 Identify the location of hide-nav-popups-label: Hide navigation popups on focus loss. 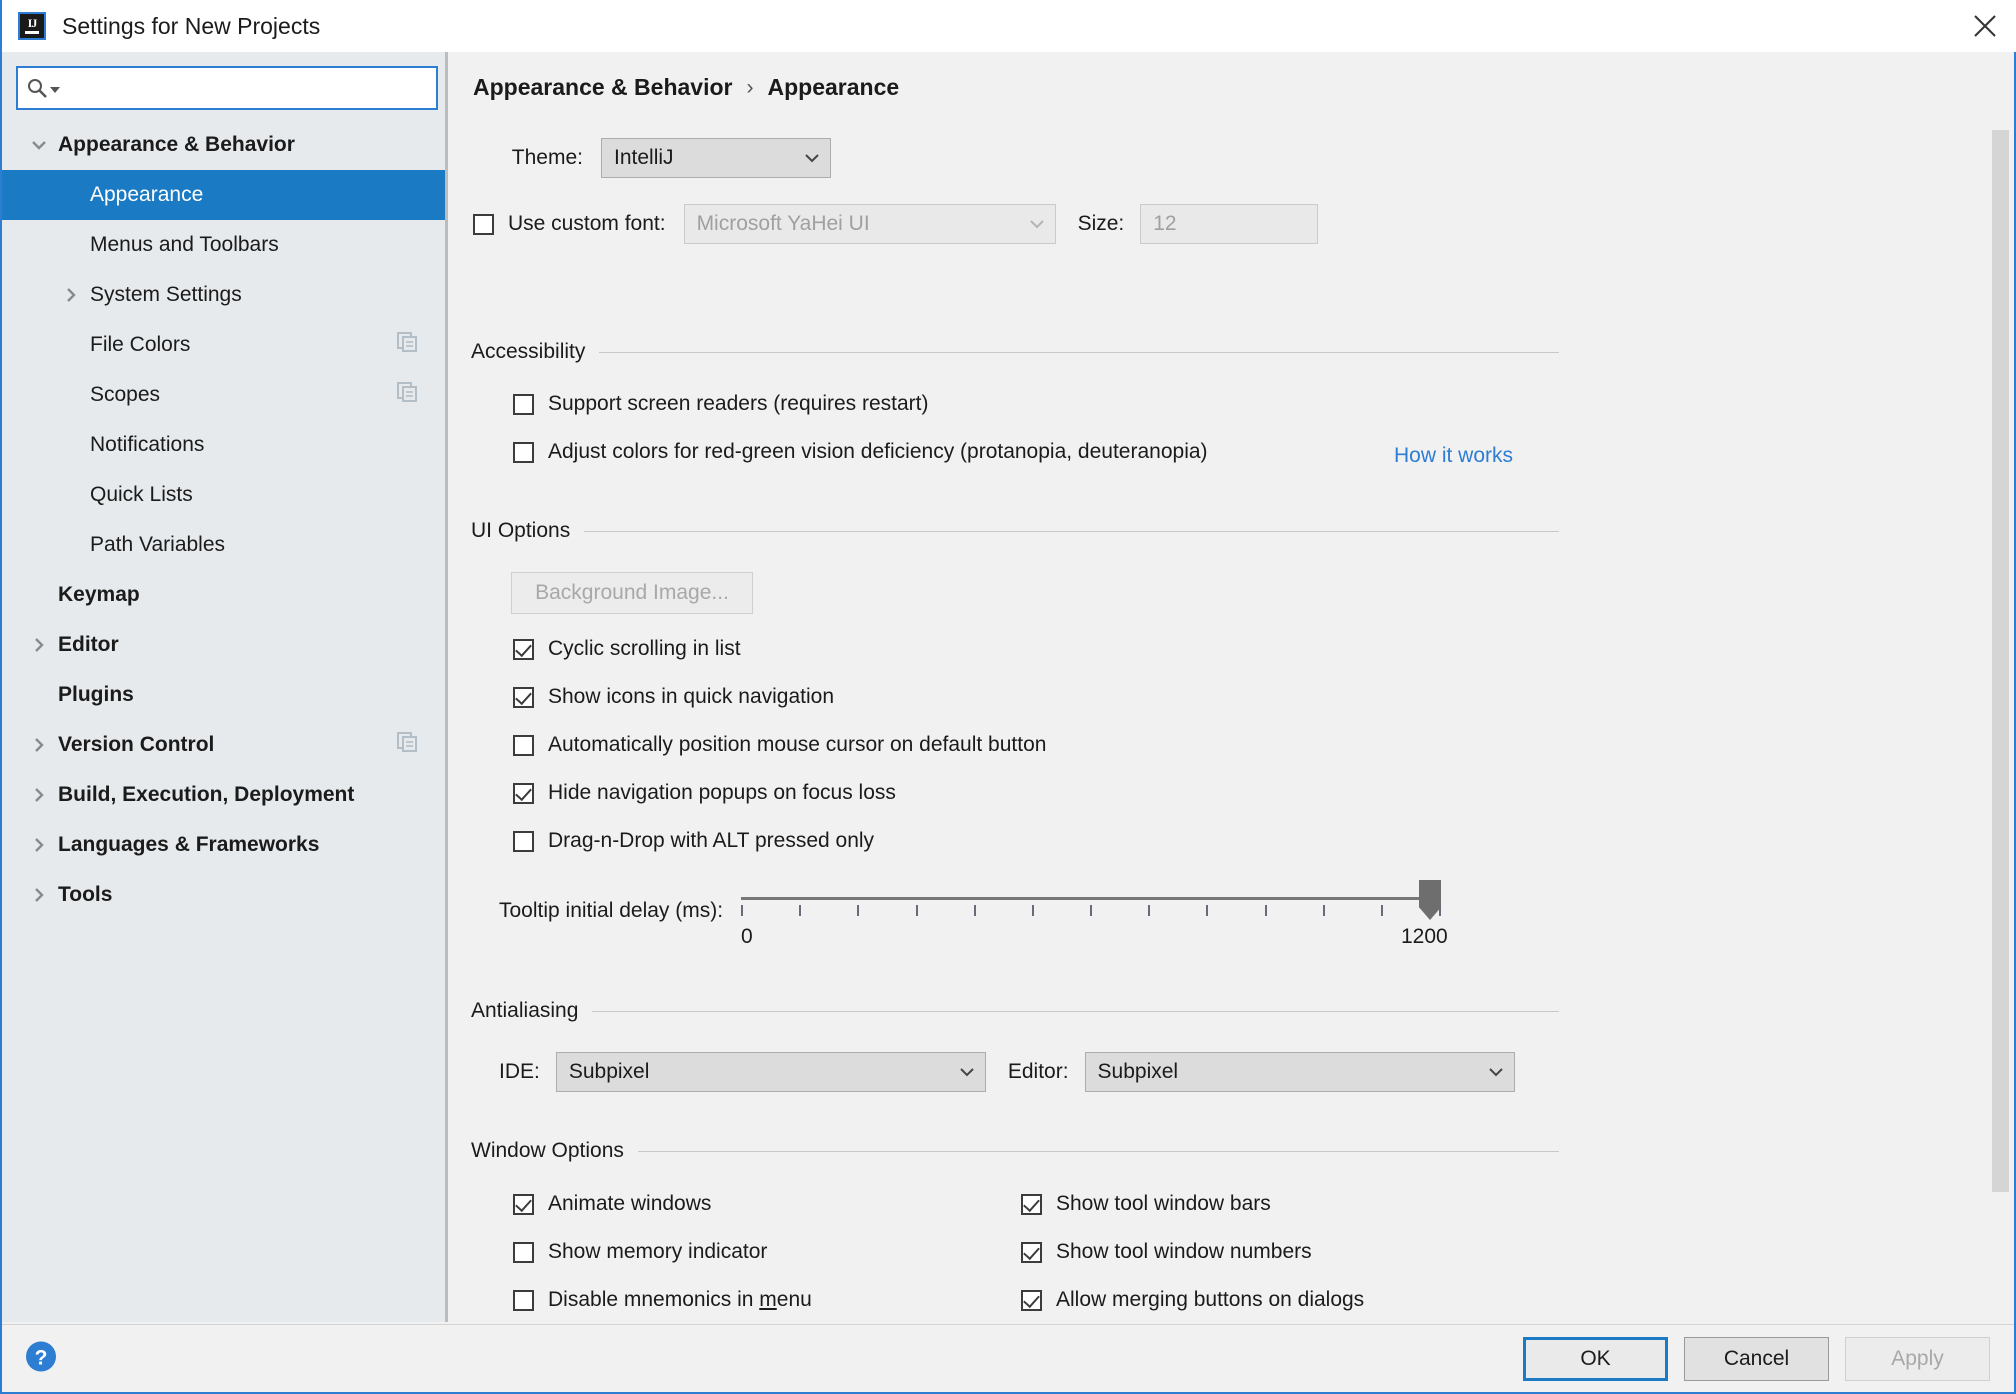
(722, 792).